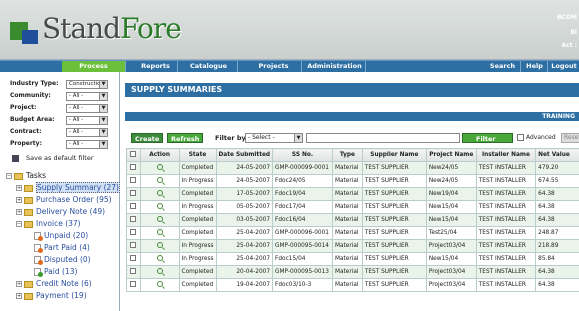 This screenshot has width=579, height=311. Describe the element at coordinates (48, 223) in the screenshot. I see `tree-item-invoice: − Invoice (37)` at that location.